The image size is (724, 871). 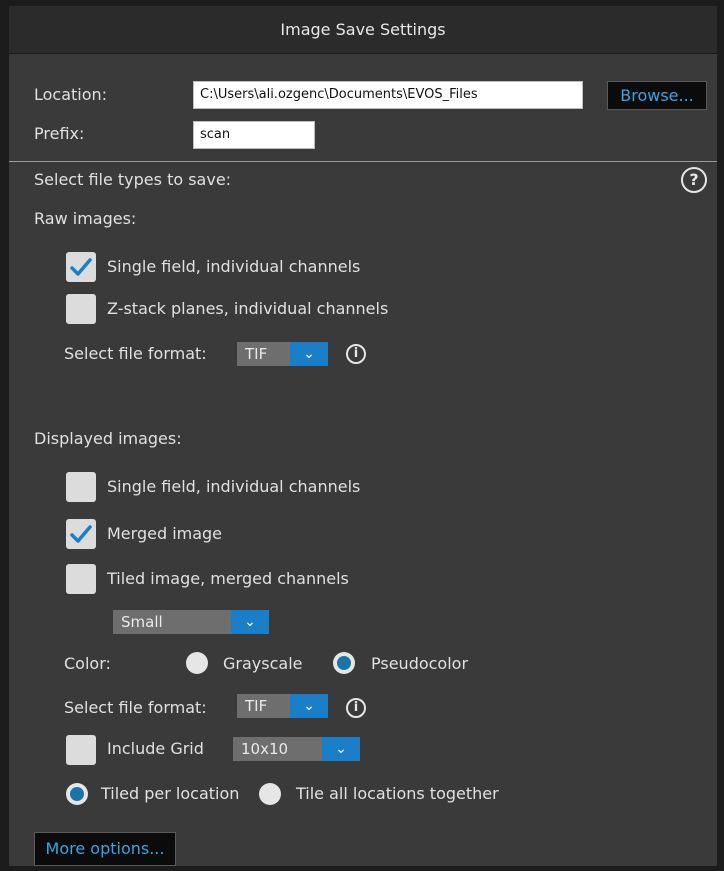 I want to click on include-grid-label: Include Grid, so click(x=155, y=748).